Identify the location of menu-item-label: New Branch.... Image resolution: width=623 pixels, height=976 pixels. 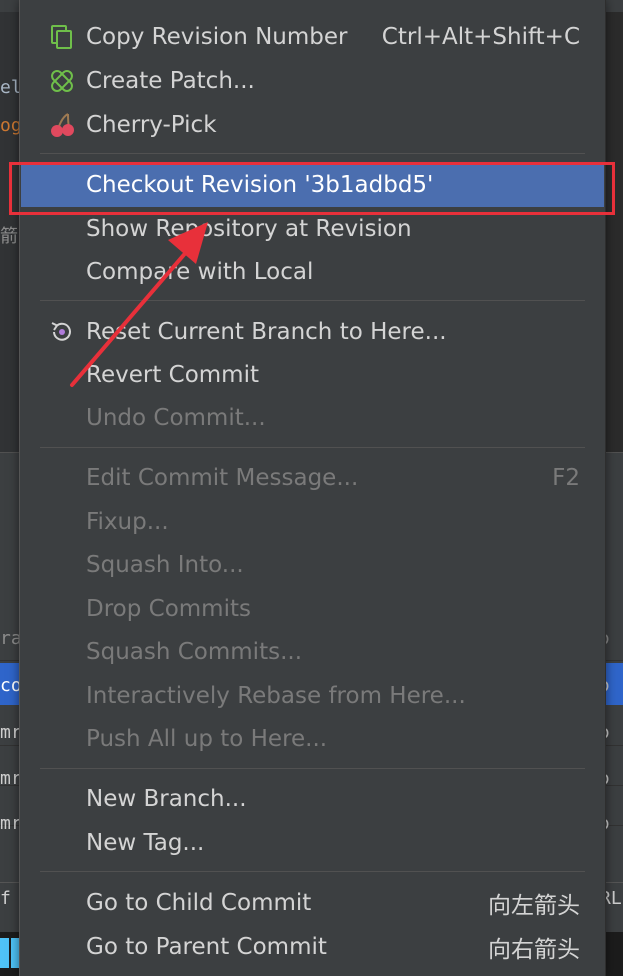
(166, 799).